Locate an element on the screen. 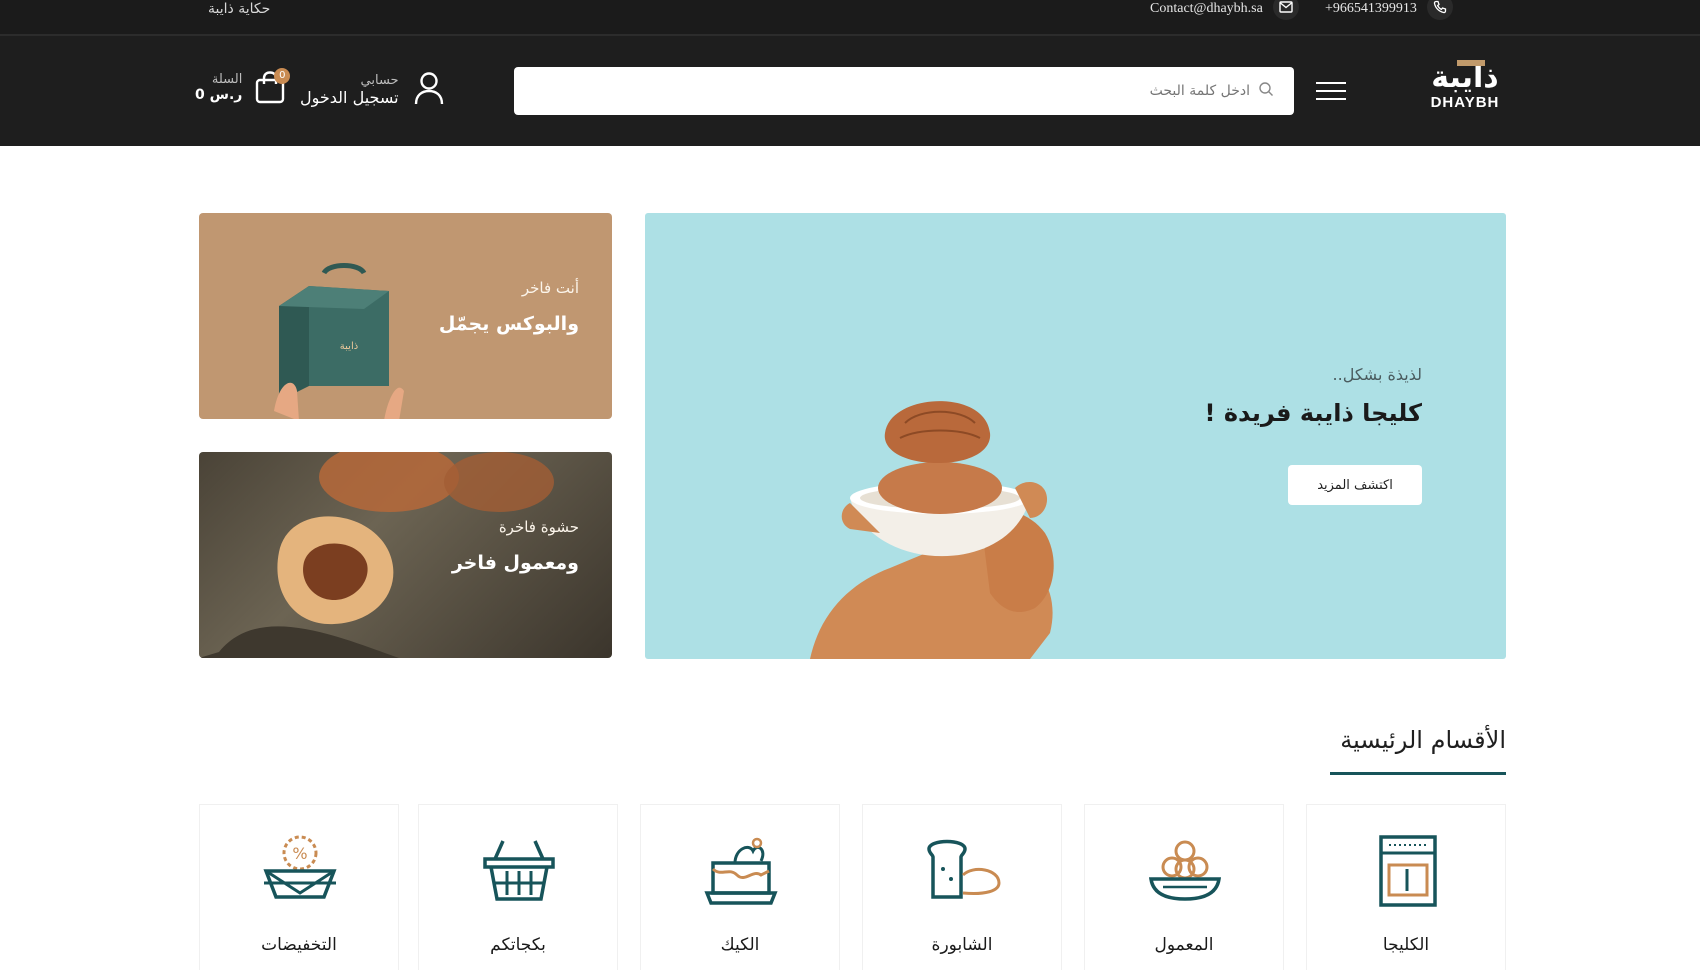 The width and height of the screenshot is (1700, 970). login-link: تسجيل الدخول is located at coordinates (349, 97).